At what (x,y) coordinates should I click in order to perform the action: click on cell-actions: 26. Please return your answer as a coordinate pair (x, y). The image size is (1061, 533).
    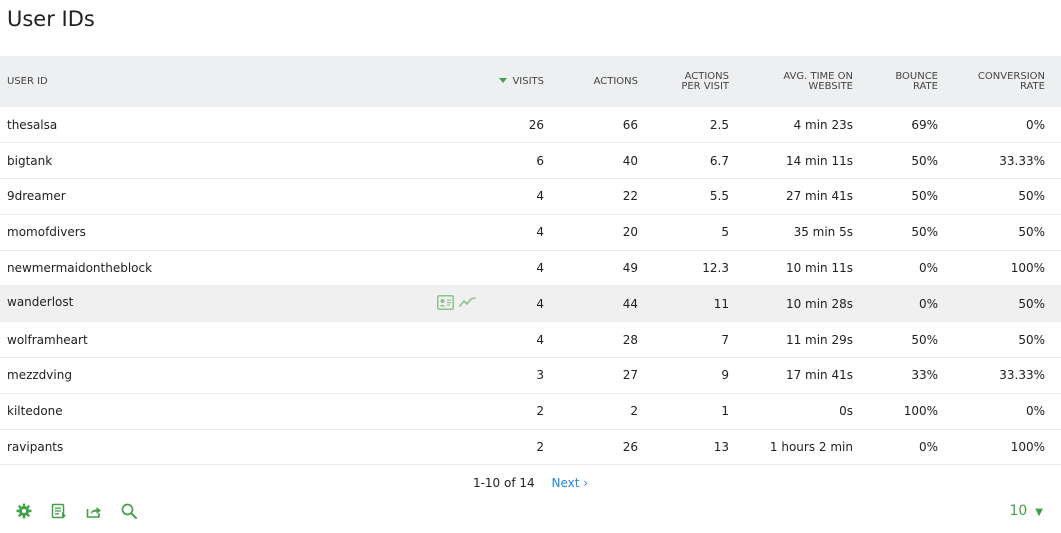
    Looking at the image, I should click on (630, 447).